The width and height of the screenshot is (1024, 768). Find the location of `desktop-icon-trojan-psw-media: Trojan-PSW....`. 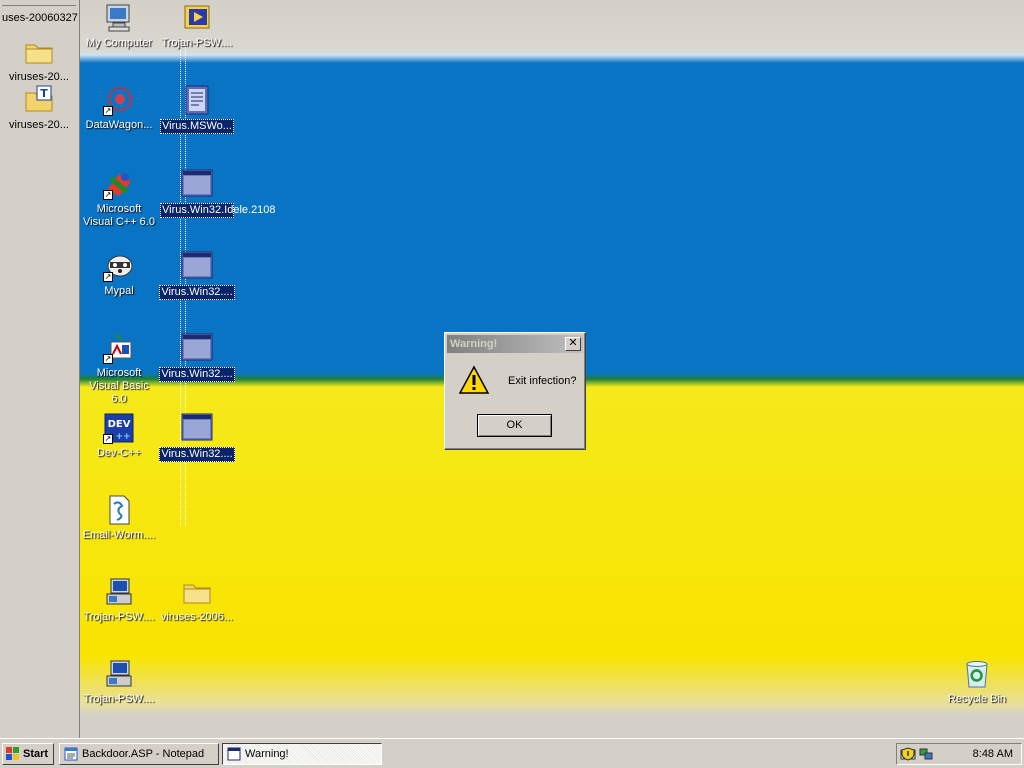

desktop-icon-trojan-psw-media: Trojan-PSW.... is located at coordinates (197, 26).